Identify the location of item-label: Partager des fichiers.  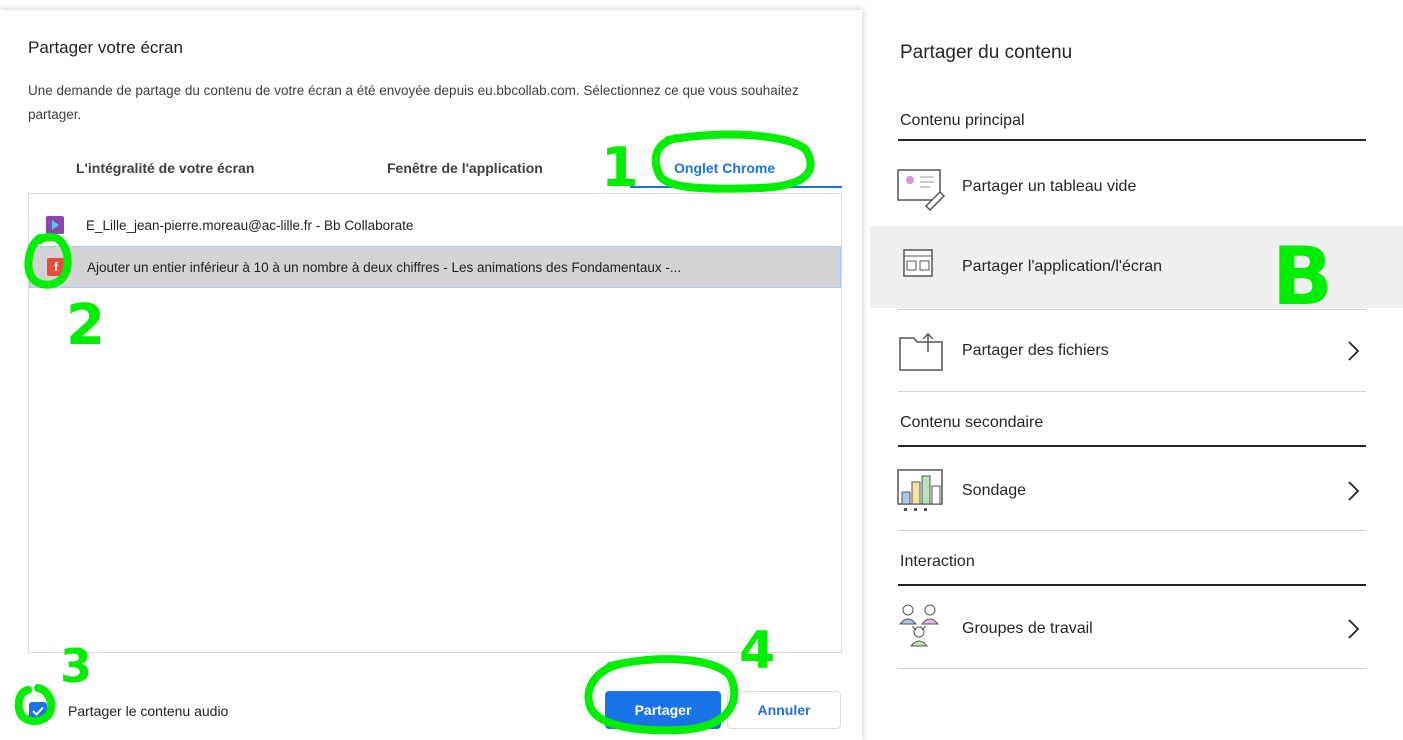
(1035, 350).